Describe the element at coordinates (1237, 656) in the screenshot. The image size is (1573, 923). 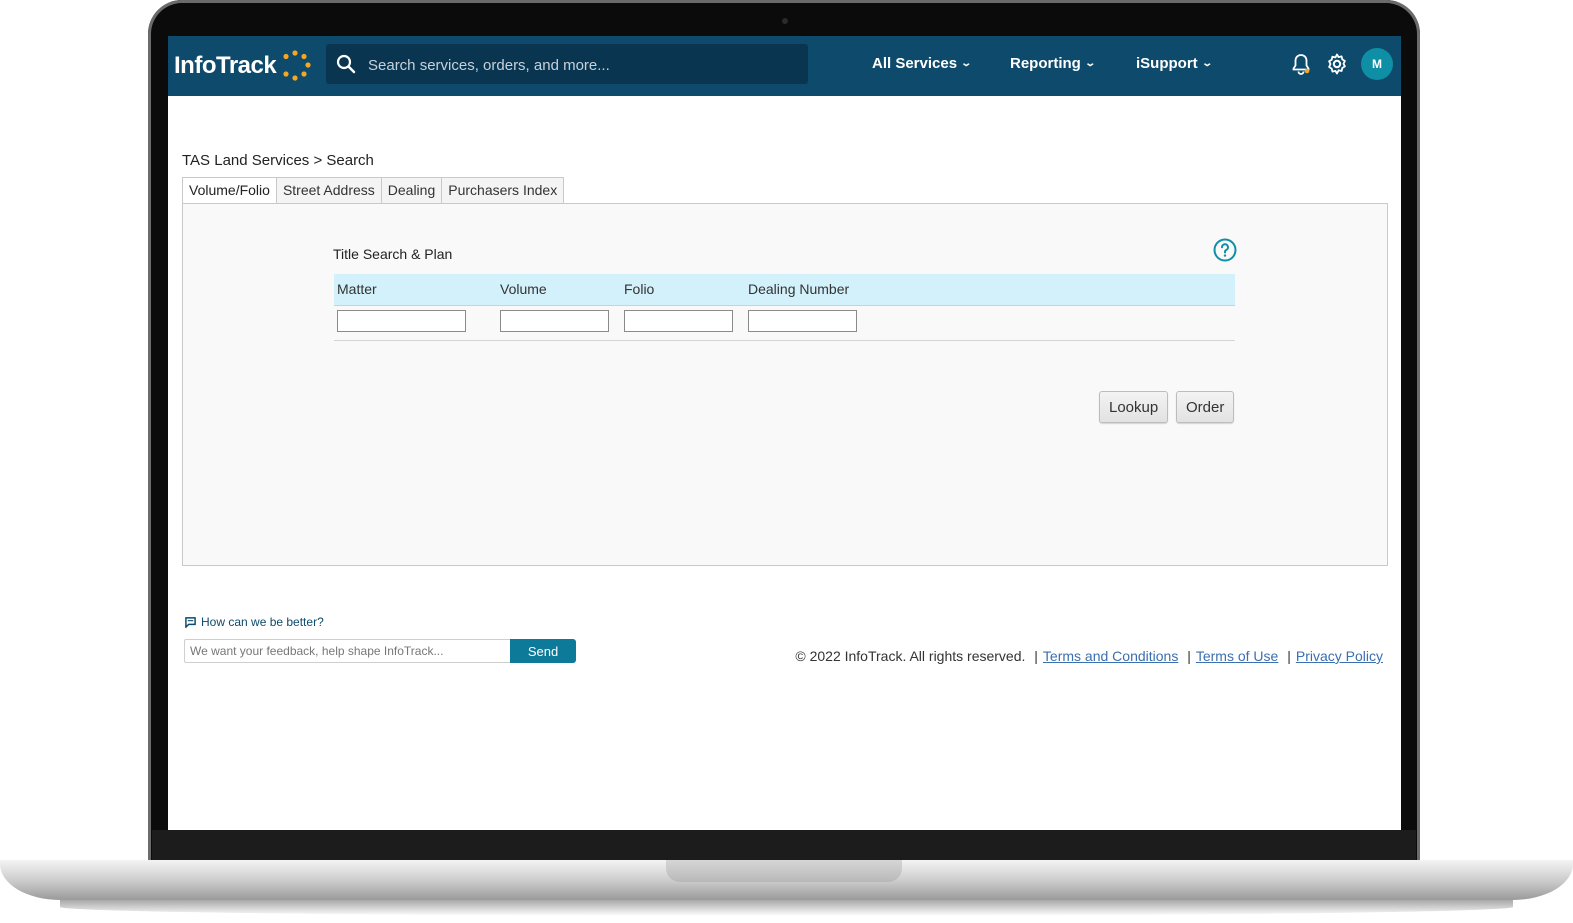
I see `terms-of-use-link: Terms of Use` at that location.